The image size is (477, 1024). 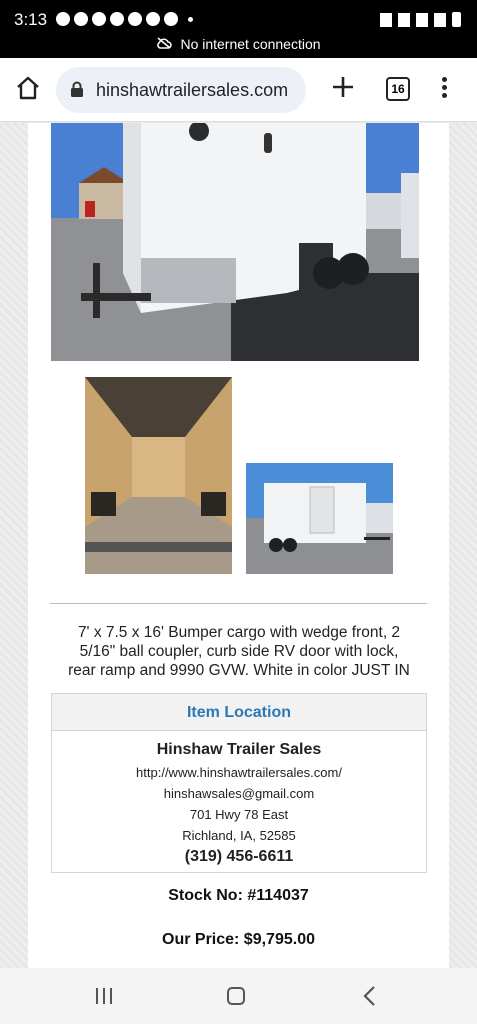 I want to click on back-icon, so click(x=370, y=996).